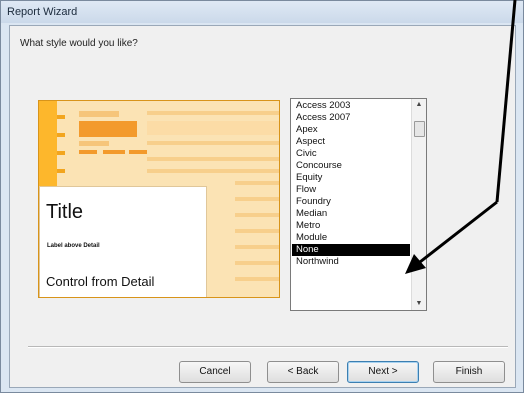 Image resolution: width=524 pixels, height=393 pixels. Describe the element at coordinates (461, 137) in the screenshot. I see `annotation-arrow-icon` at that location.